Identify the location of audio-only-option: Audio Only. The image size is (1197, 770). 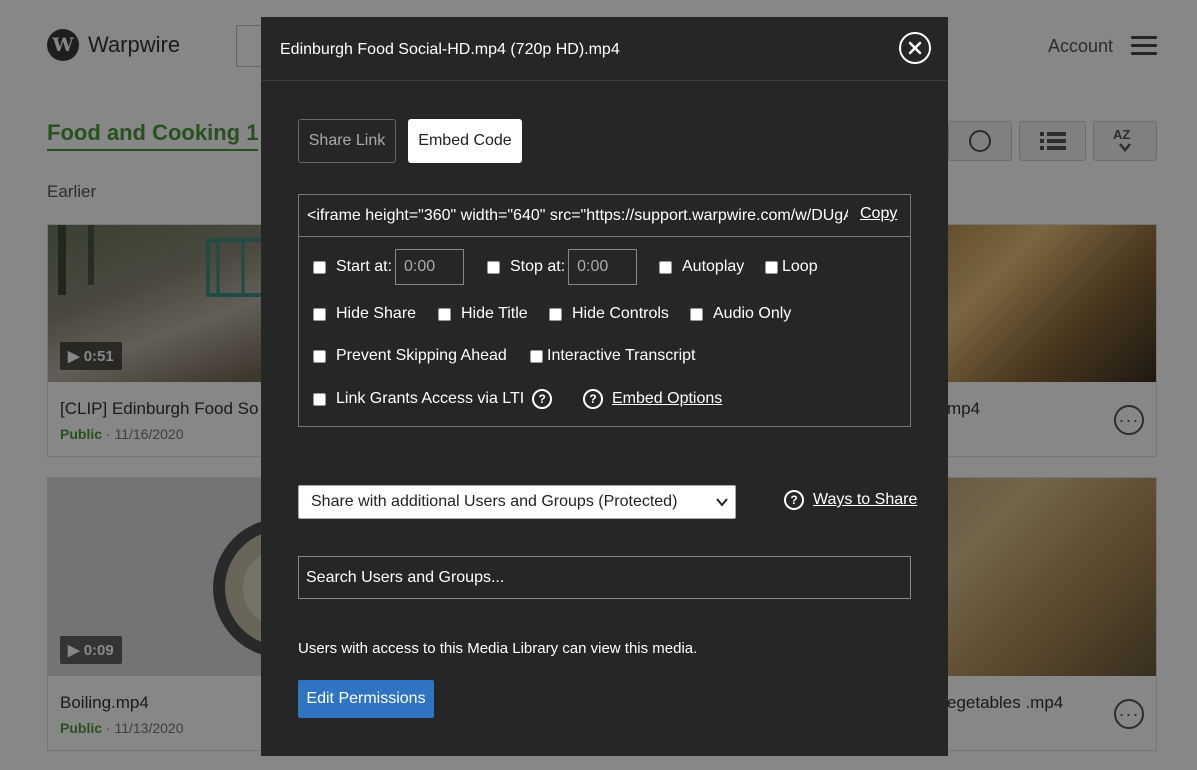
(740, 314).